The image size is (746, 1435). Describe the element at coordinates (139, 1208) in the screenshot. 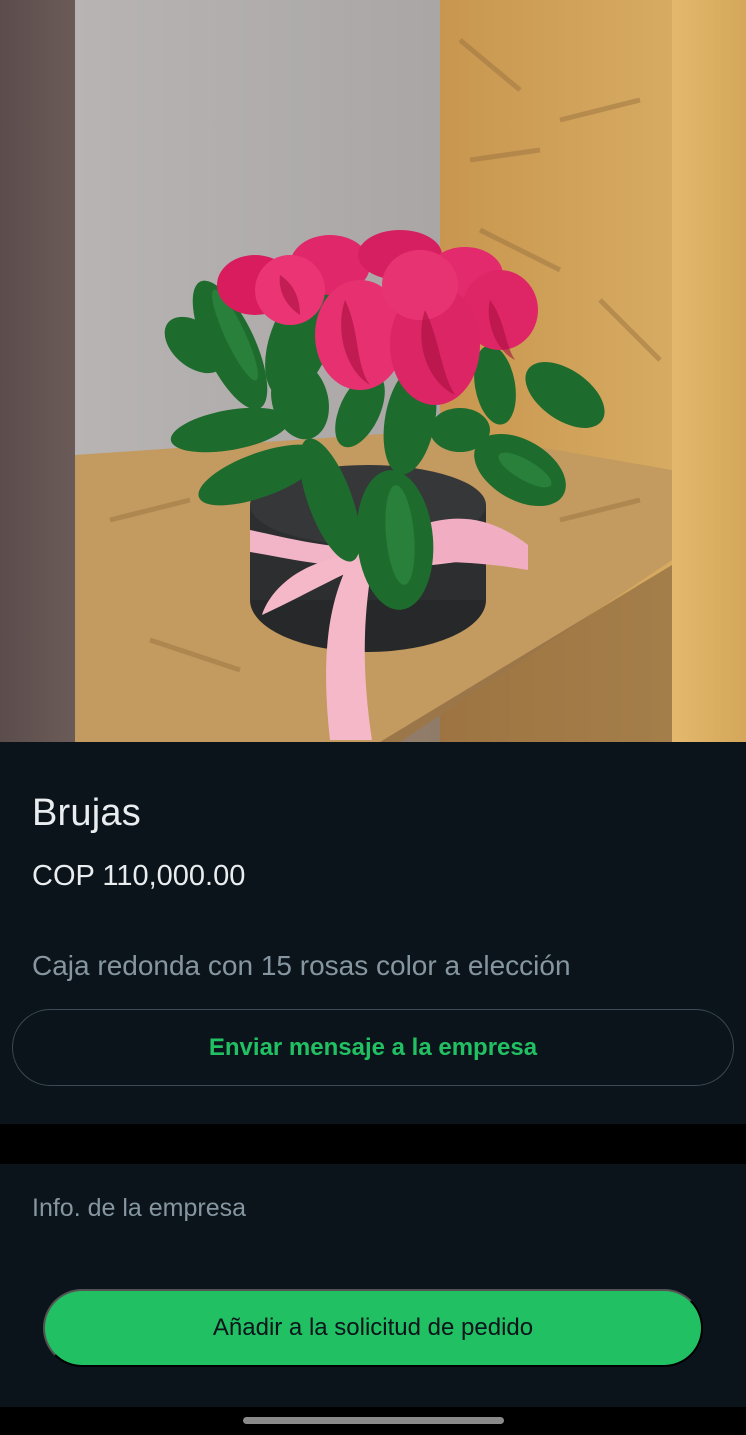

I see `company-info-link: Info. de la empresa` at that location.